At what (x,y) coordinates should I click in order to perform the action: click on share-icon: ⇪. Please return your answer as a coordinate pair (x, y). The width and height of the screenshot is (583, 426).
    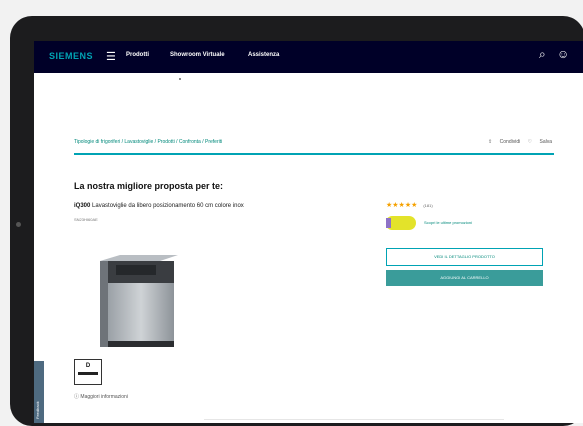
    Looking at the image, I should click on (490, 142).